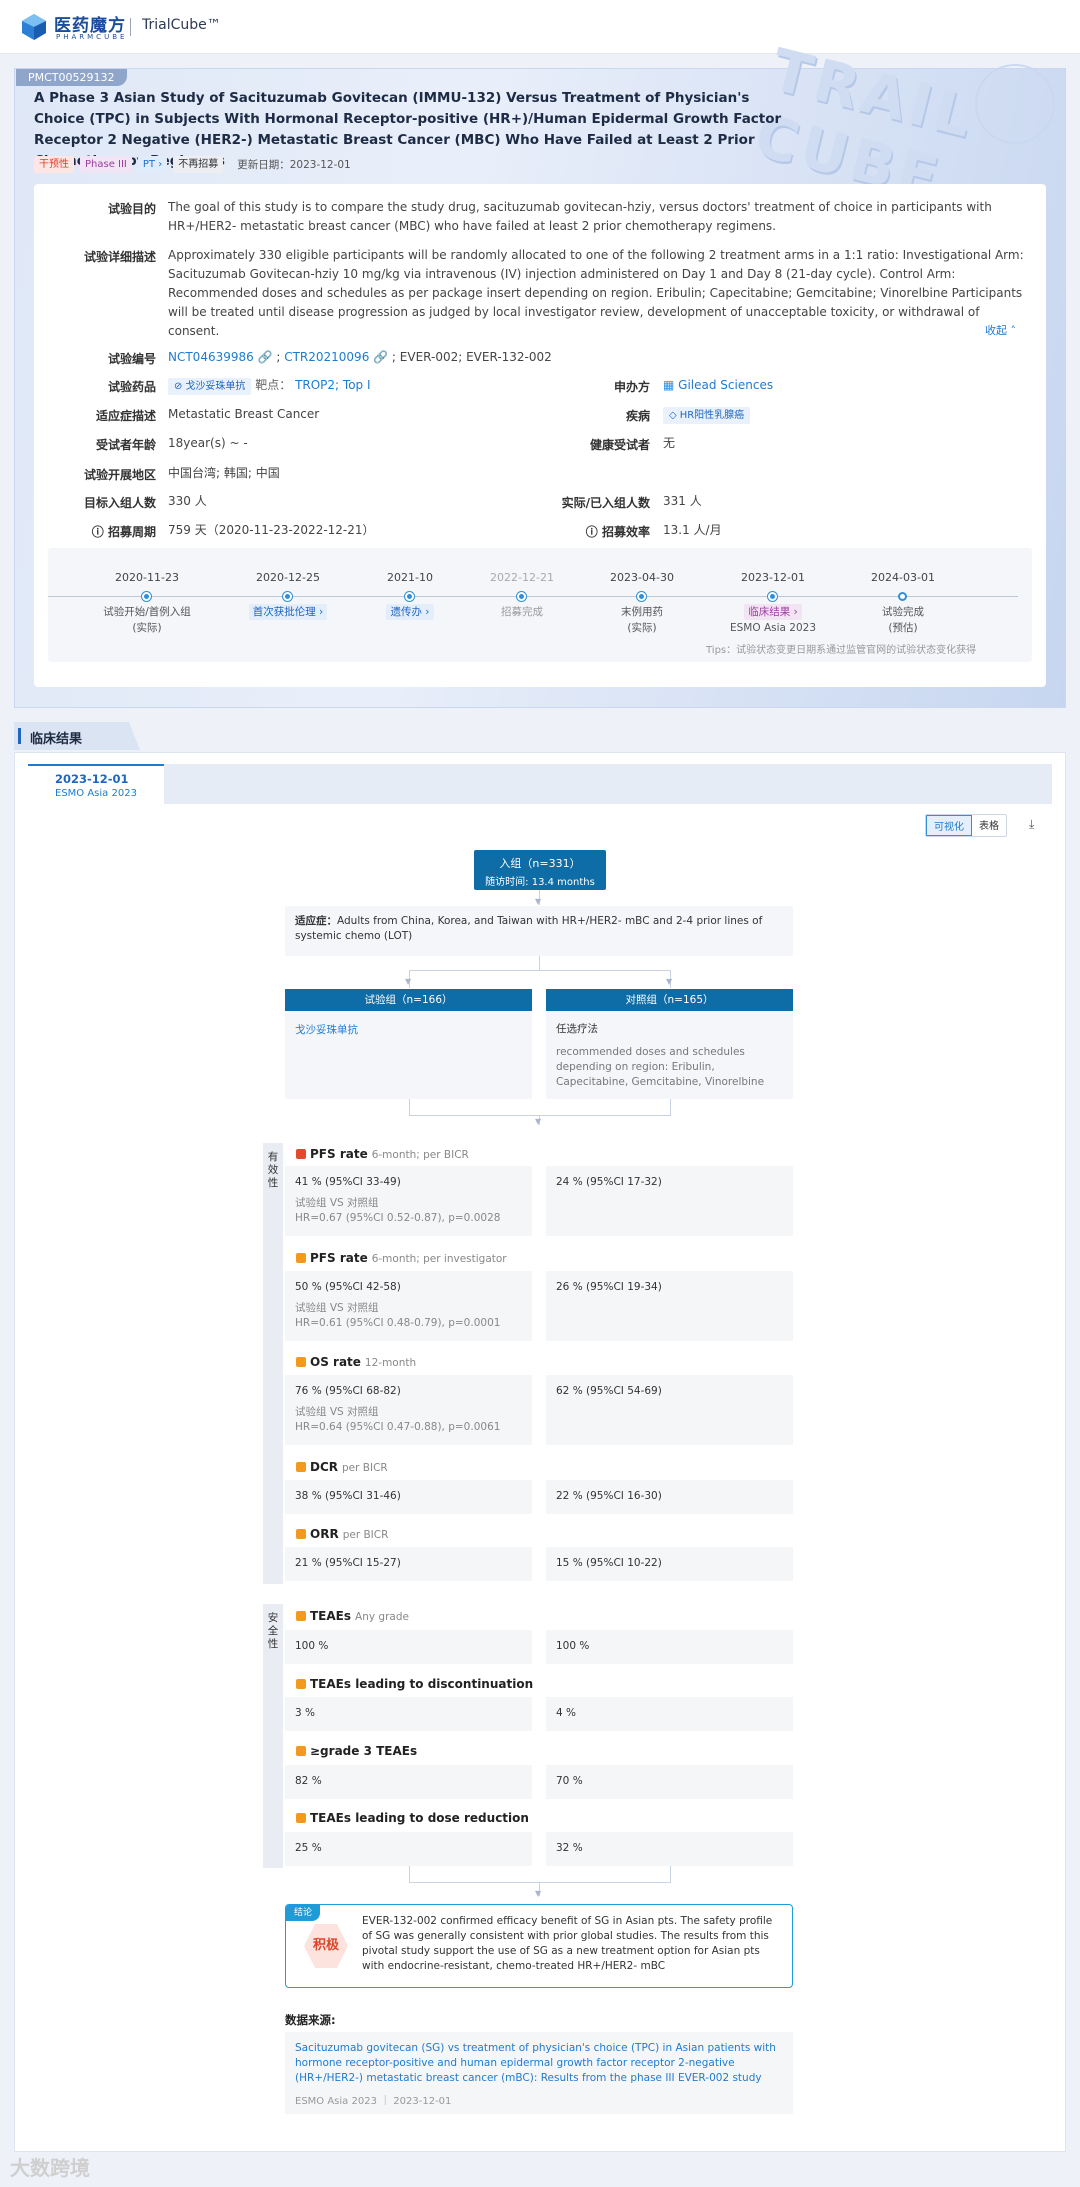 The width and height of the screenshot is (1080, 2187). I want to click on collapse-link: 收起 ˄, so click(1000, 330).